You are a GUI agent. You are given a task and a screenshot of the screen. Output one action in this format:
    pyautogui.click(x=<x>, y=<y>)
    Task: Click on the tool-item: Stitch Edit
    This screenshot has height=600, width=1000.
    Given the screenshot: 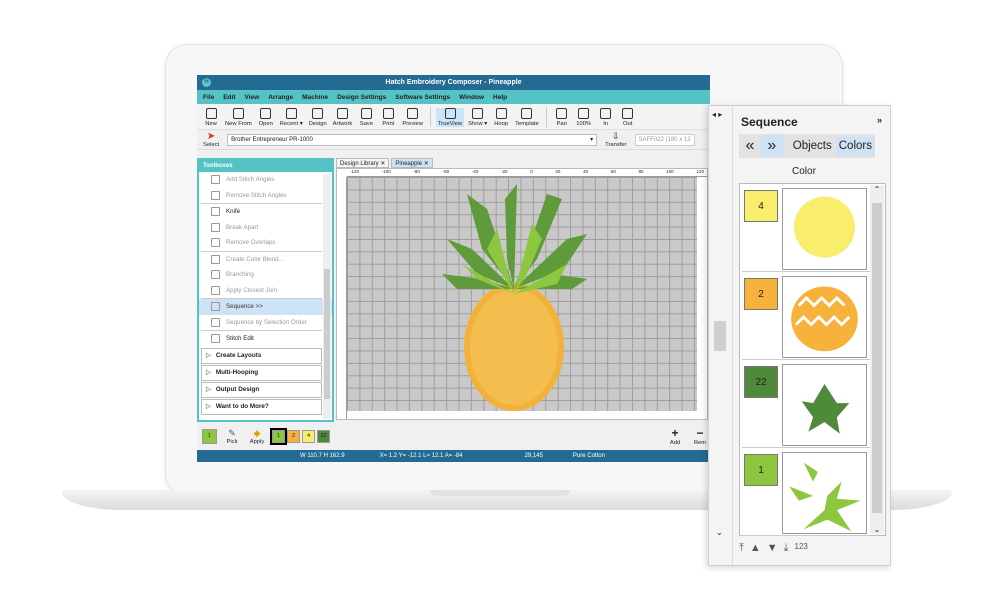 What is the action you would take?
    pyautogui.click(x=265, y=339)
    